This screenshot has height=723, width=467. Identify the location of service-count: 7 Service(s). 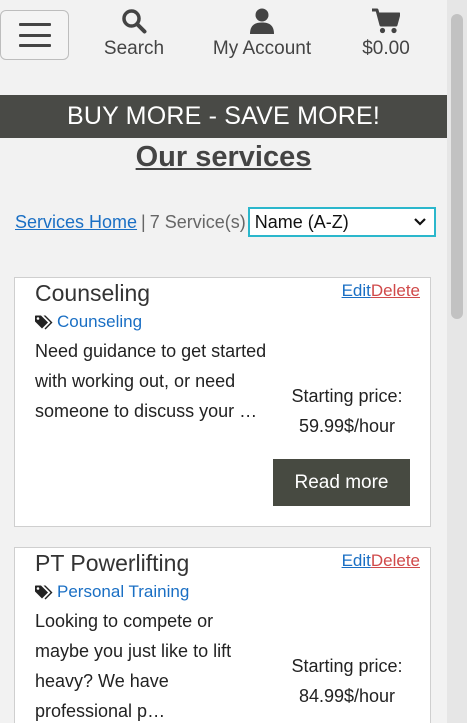
(197, 221).